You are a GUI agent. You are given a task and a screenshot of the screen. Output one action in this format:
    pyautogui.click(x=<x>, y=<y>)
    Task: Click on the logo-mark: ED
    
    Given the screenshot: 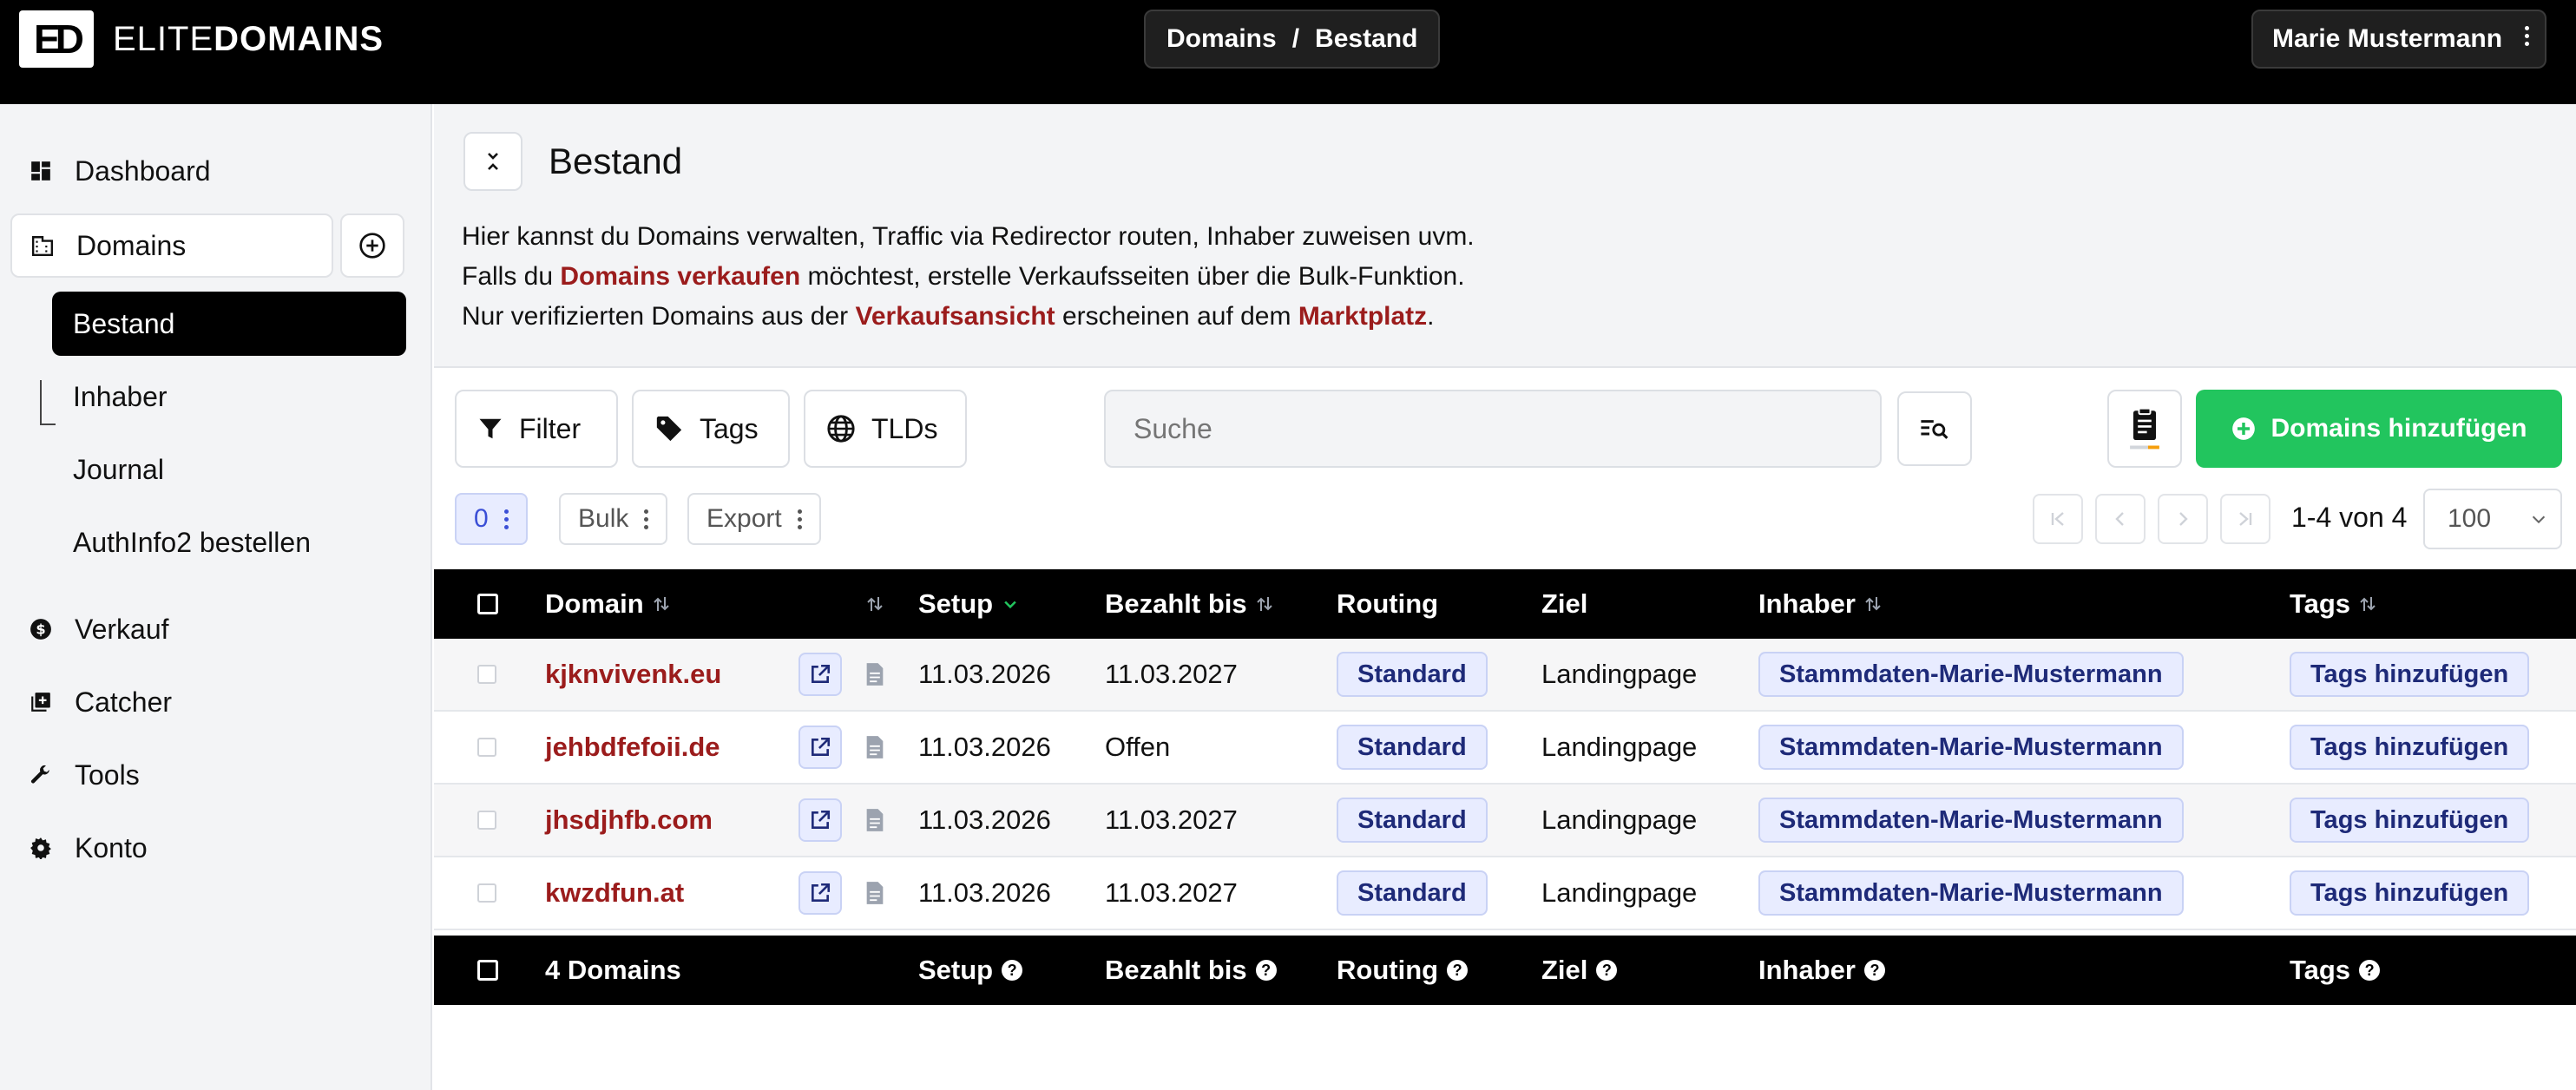 What is the action you would take?
    pyautogui.click(x=56, y=39)
    